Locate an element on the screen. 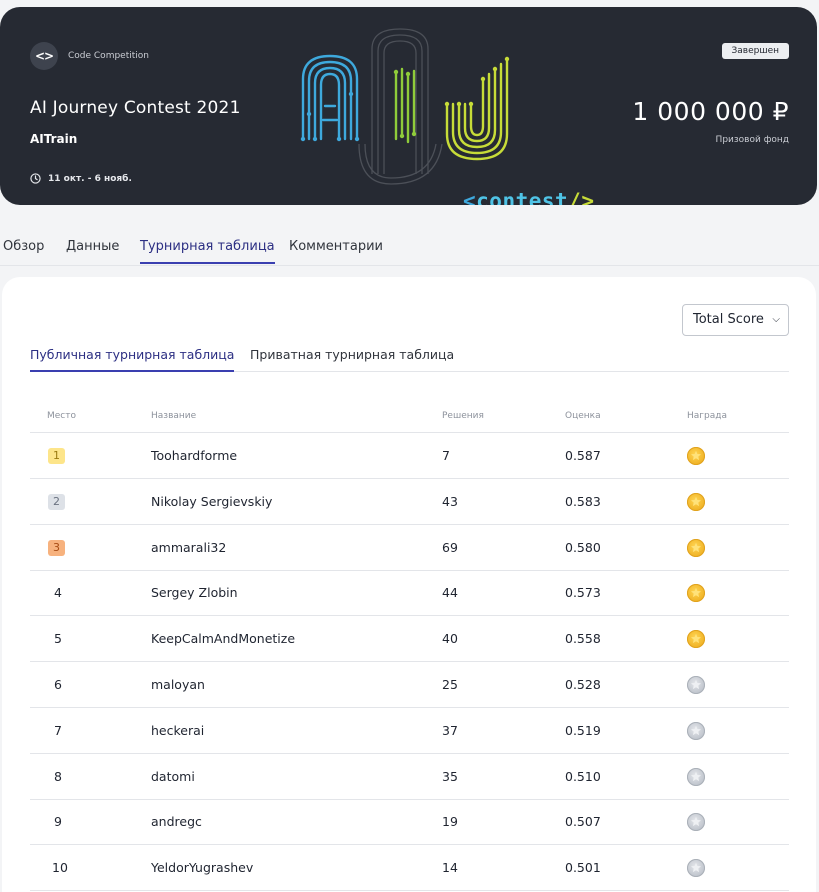 Image resolution: width=819 pixels, height=892 pixels. competition-title: AI Journey Contest 2021 is located at coordinates (135, 108).